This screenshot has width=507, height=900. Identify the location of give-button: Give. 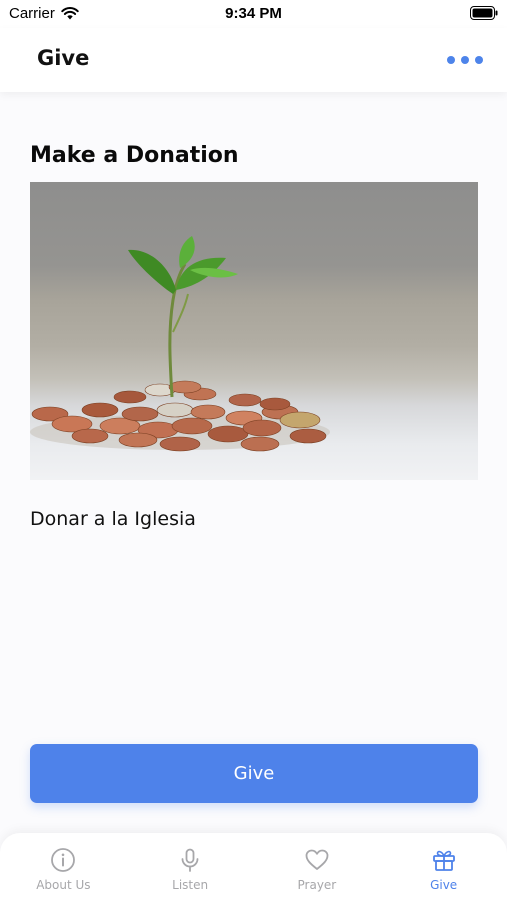
(254, 773).